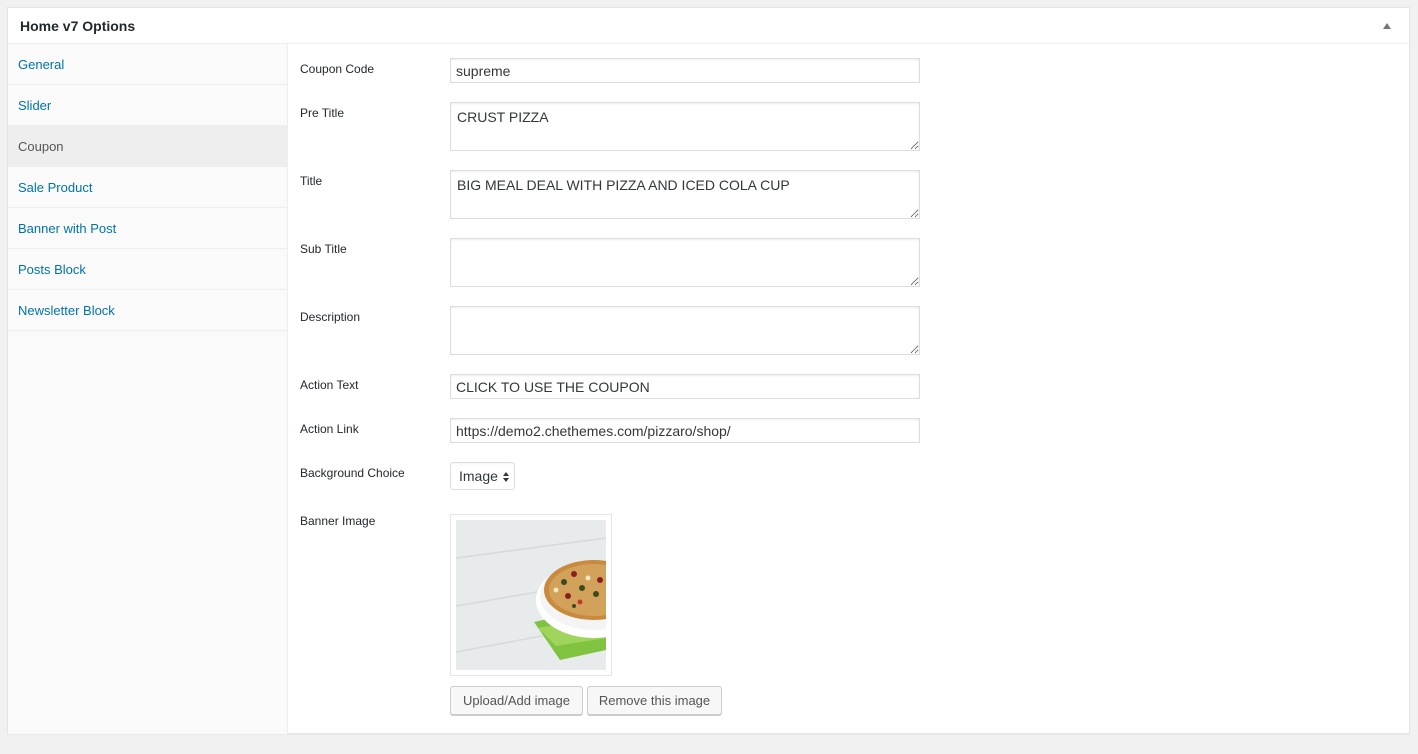  I want to click on action-text-label: Action Text, so click(329, 385).